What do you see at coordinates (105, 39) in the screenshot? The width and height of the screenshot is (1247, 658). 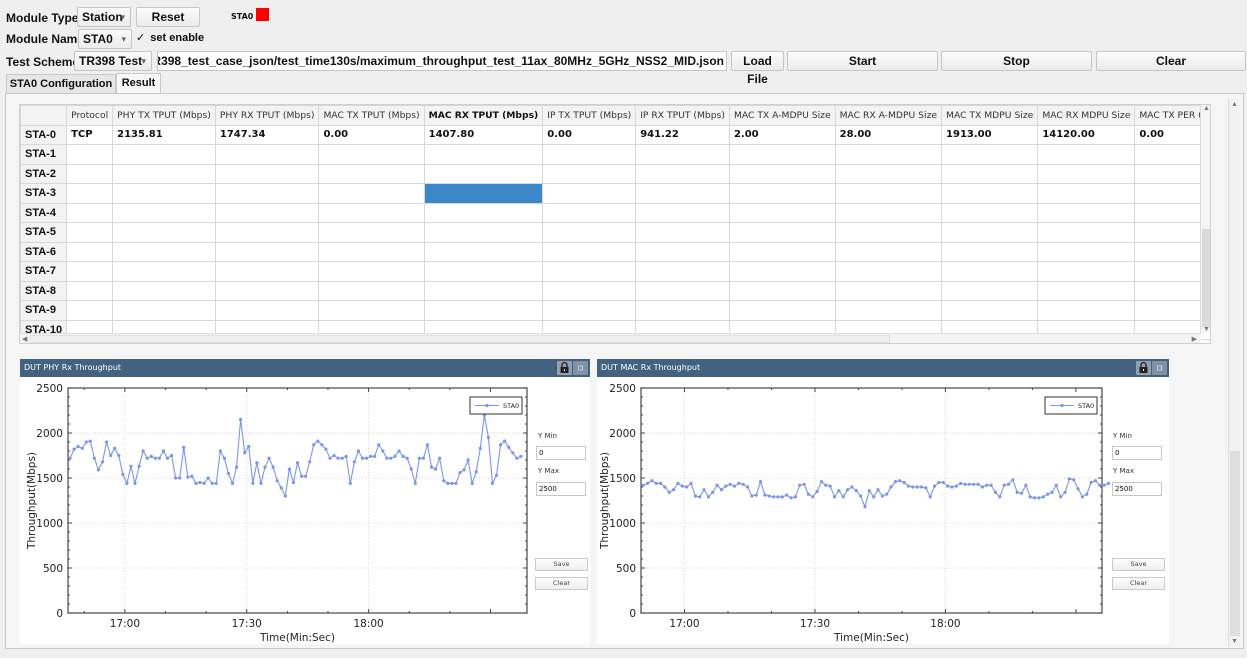 I see `module-name-select: STA0 ▾` at bounding box center [105, 39].